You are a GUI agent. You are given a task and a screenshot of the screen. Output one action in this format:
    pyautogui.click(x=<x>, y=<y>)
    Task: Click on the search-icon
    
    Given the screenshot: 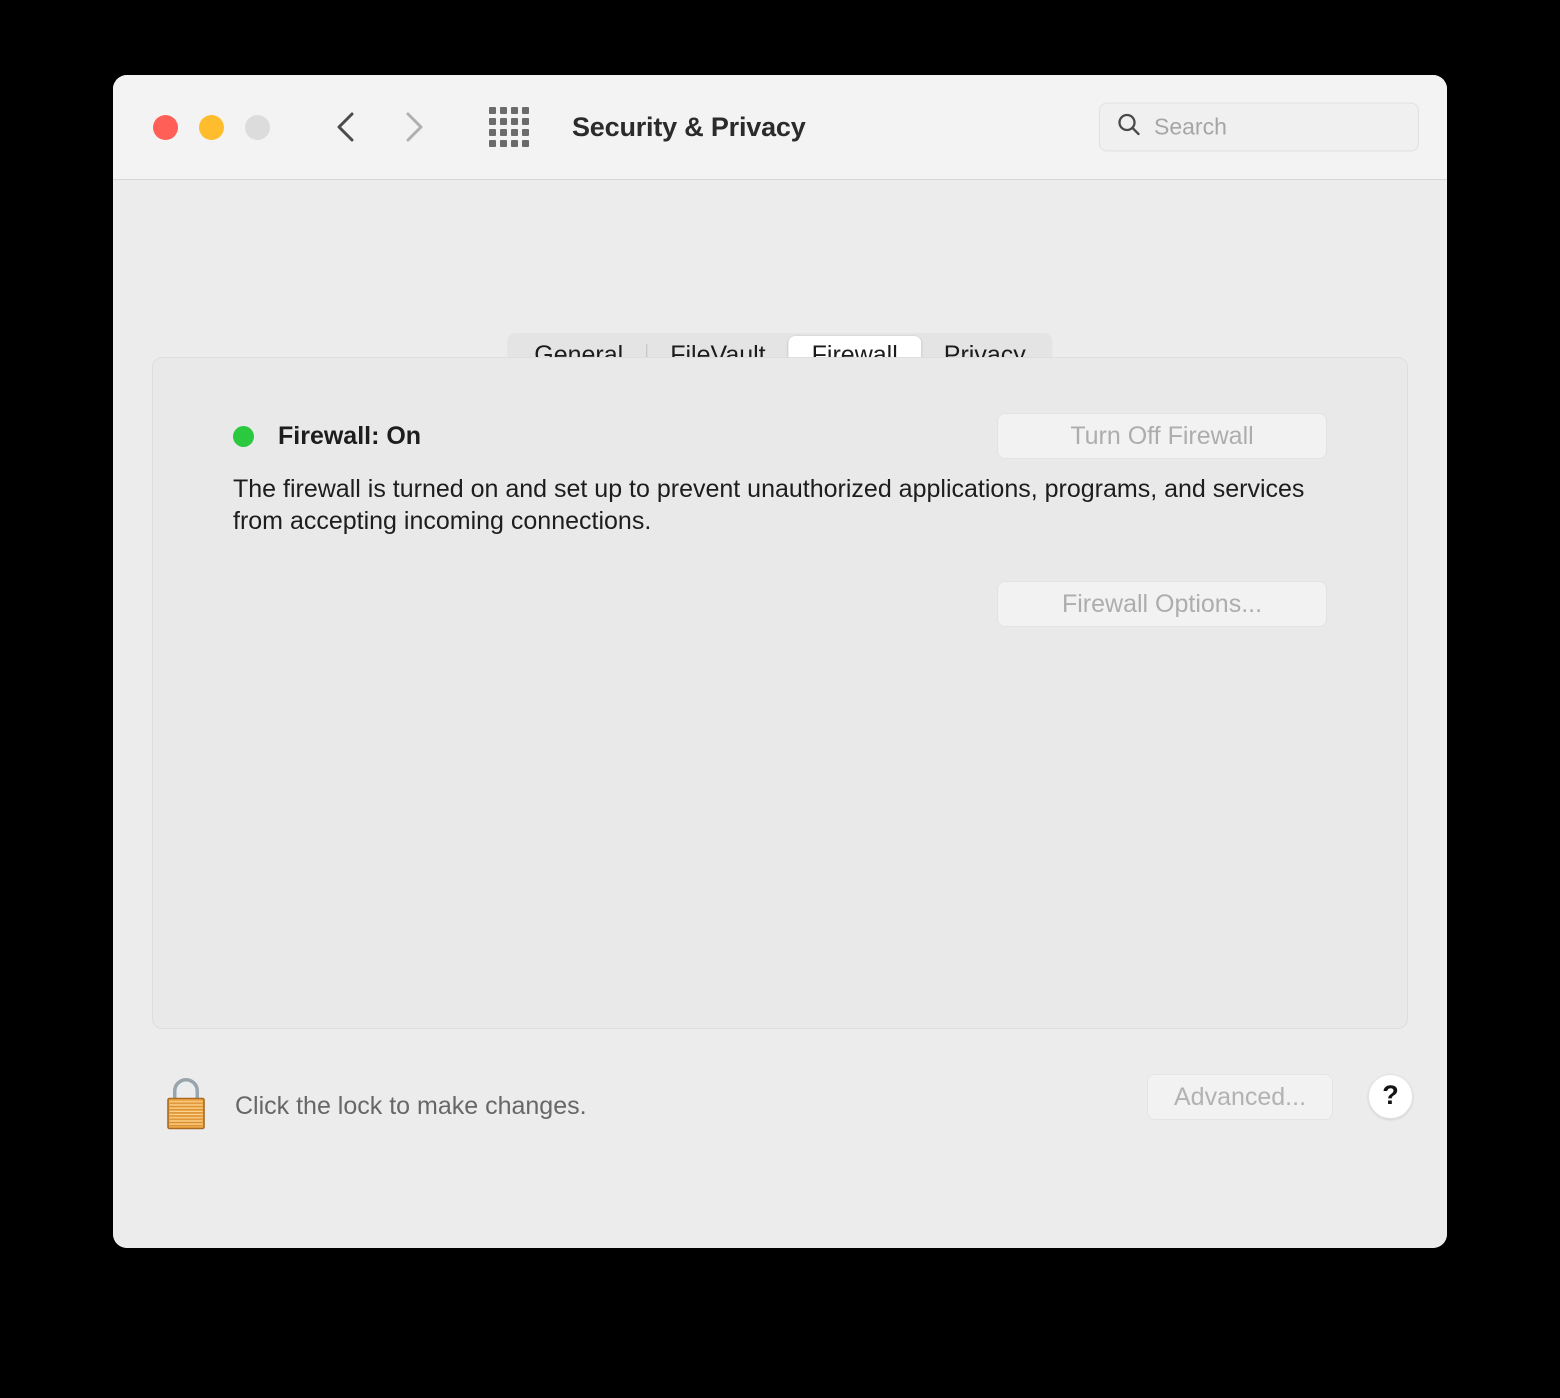 What is the action you would take?
    pyautogui.click(x=1129, y=127)
    